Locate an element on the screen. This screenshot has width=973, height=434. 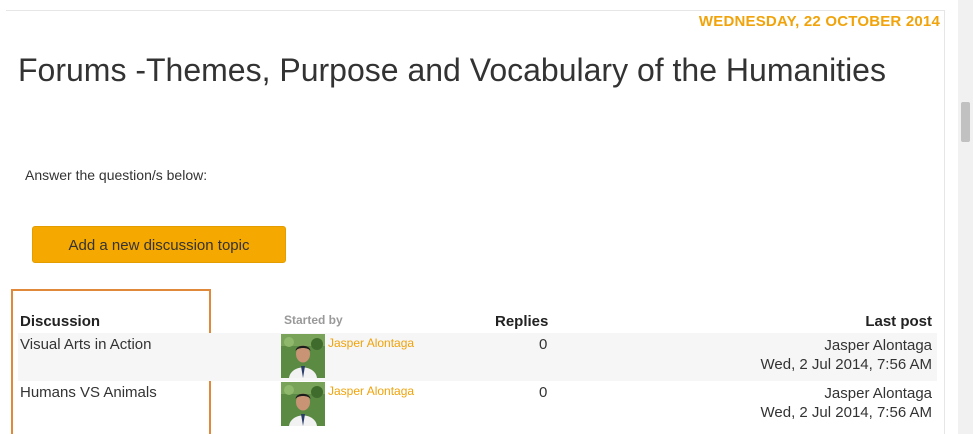
column-header-started-by: Started by is located at coordinates (313, 320).